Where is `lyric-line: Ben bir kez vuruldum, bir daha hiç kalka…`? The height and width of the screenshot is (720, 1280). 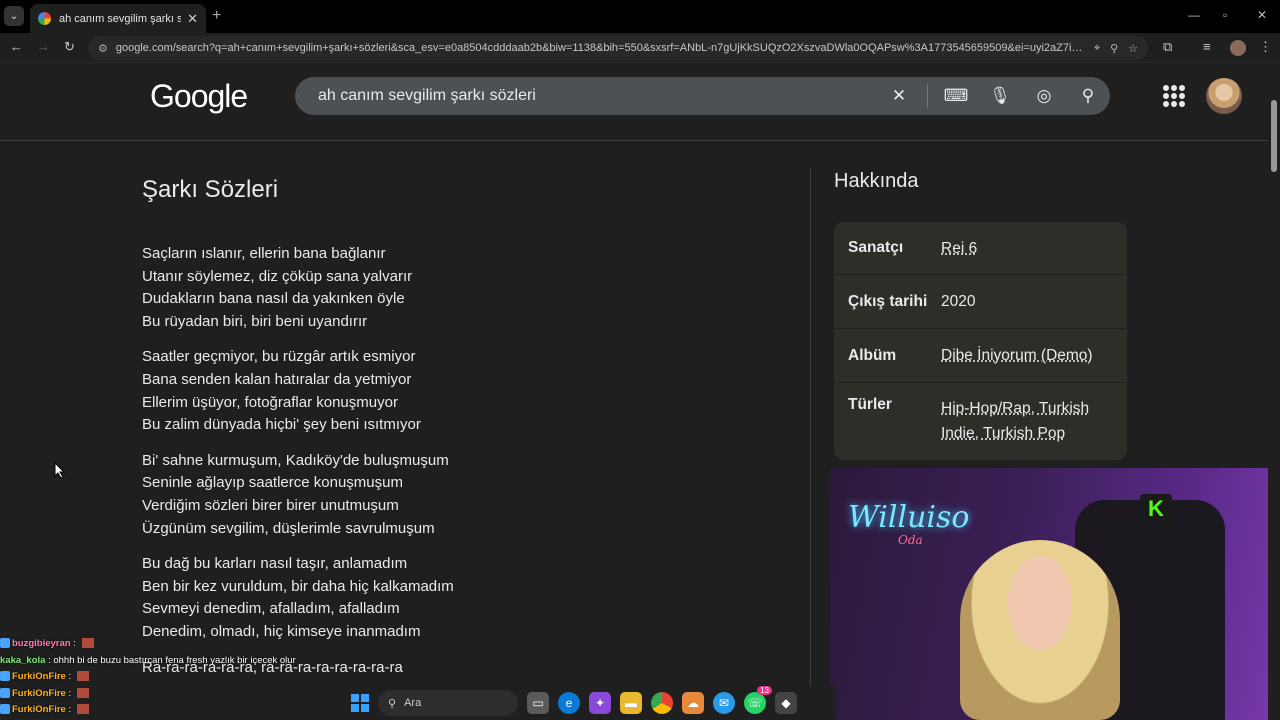
lyric-line: Ben bir kez vuruldum, bir daha hiç kalka… is located at coordinates (298, 586).